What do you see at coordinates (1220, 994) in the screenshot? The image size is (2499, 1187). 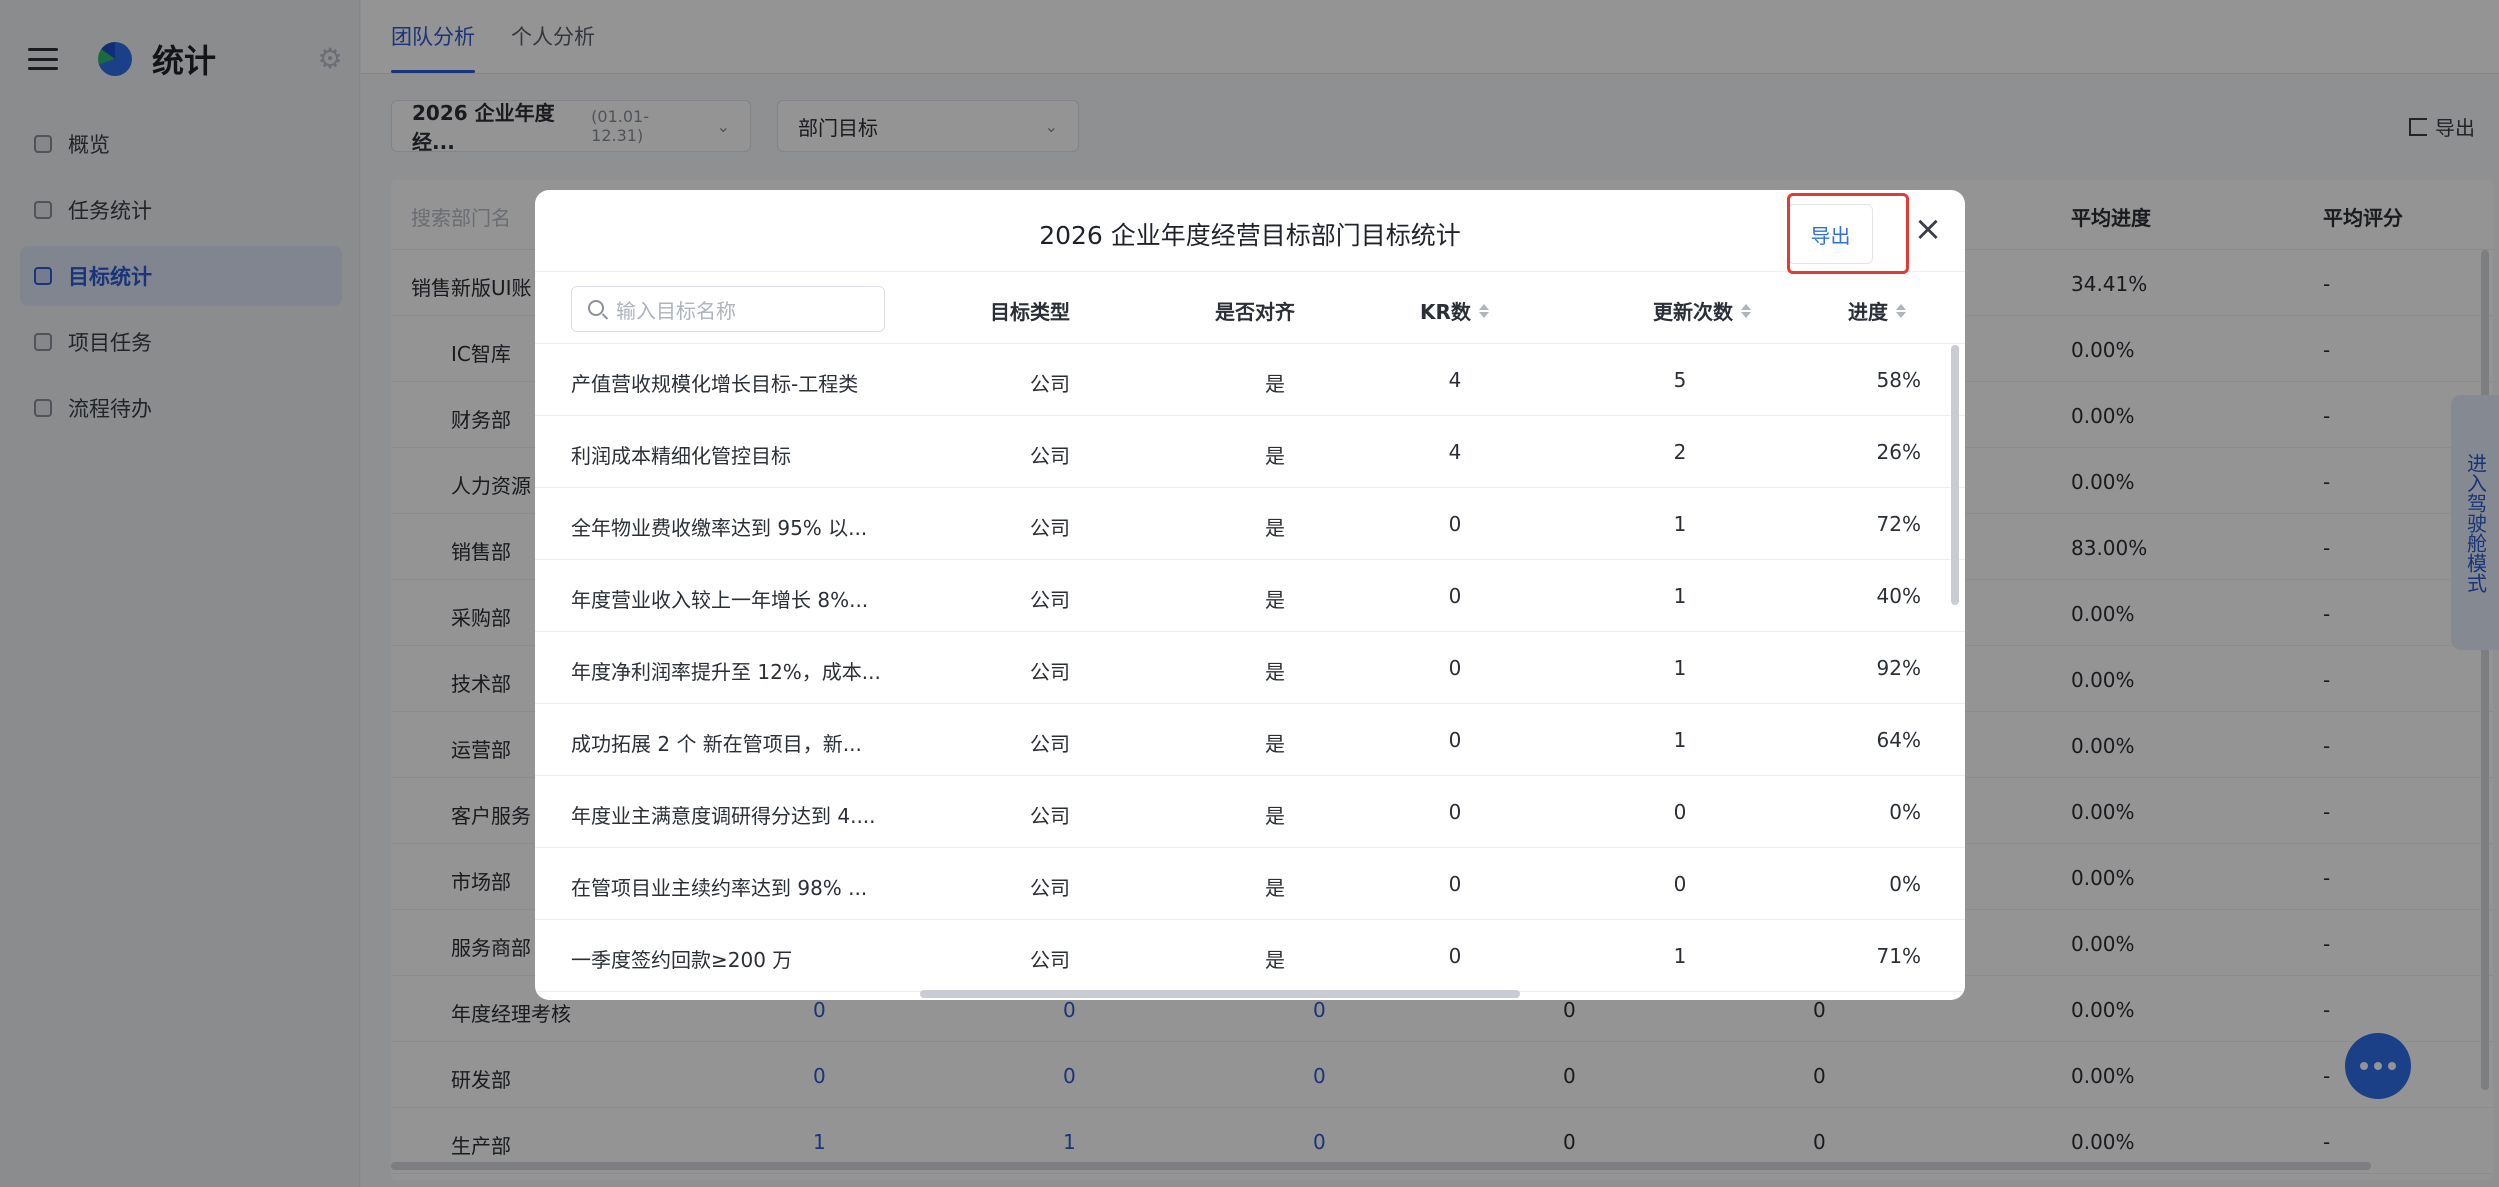 I see `modal-horizontal-scrollbar` at bounding box center [1220, 994].